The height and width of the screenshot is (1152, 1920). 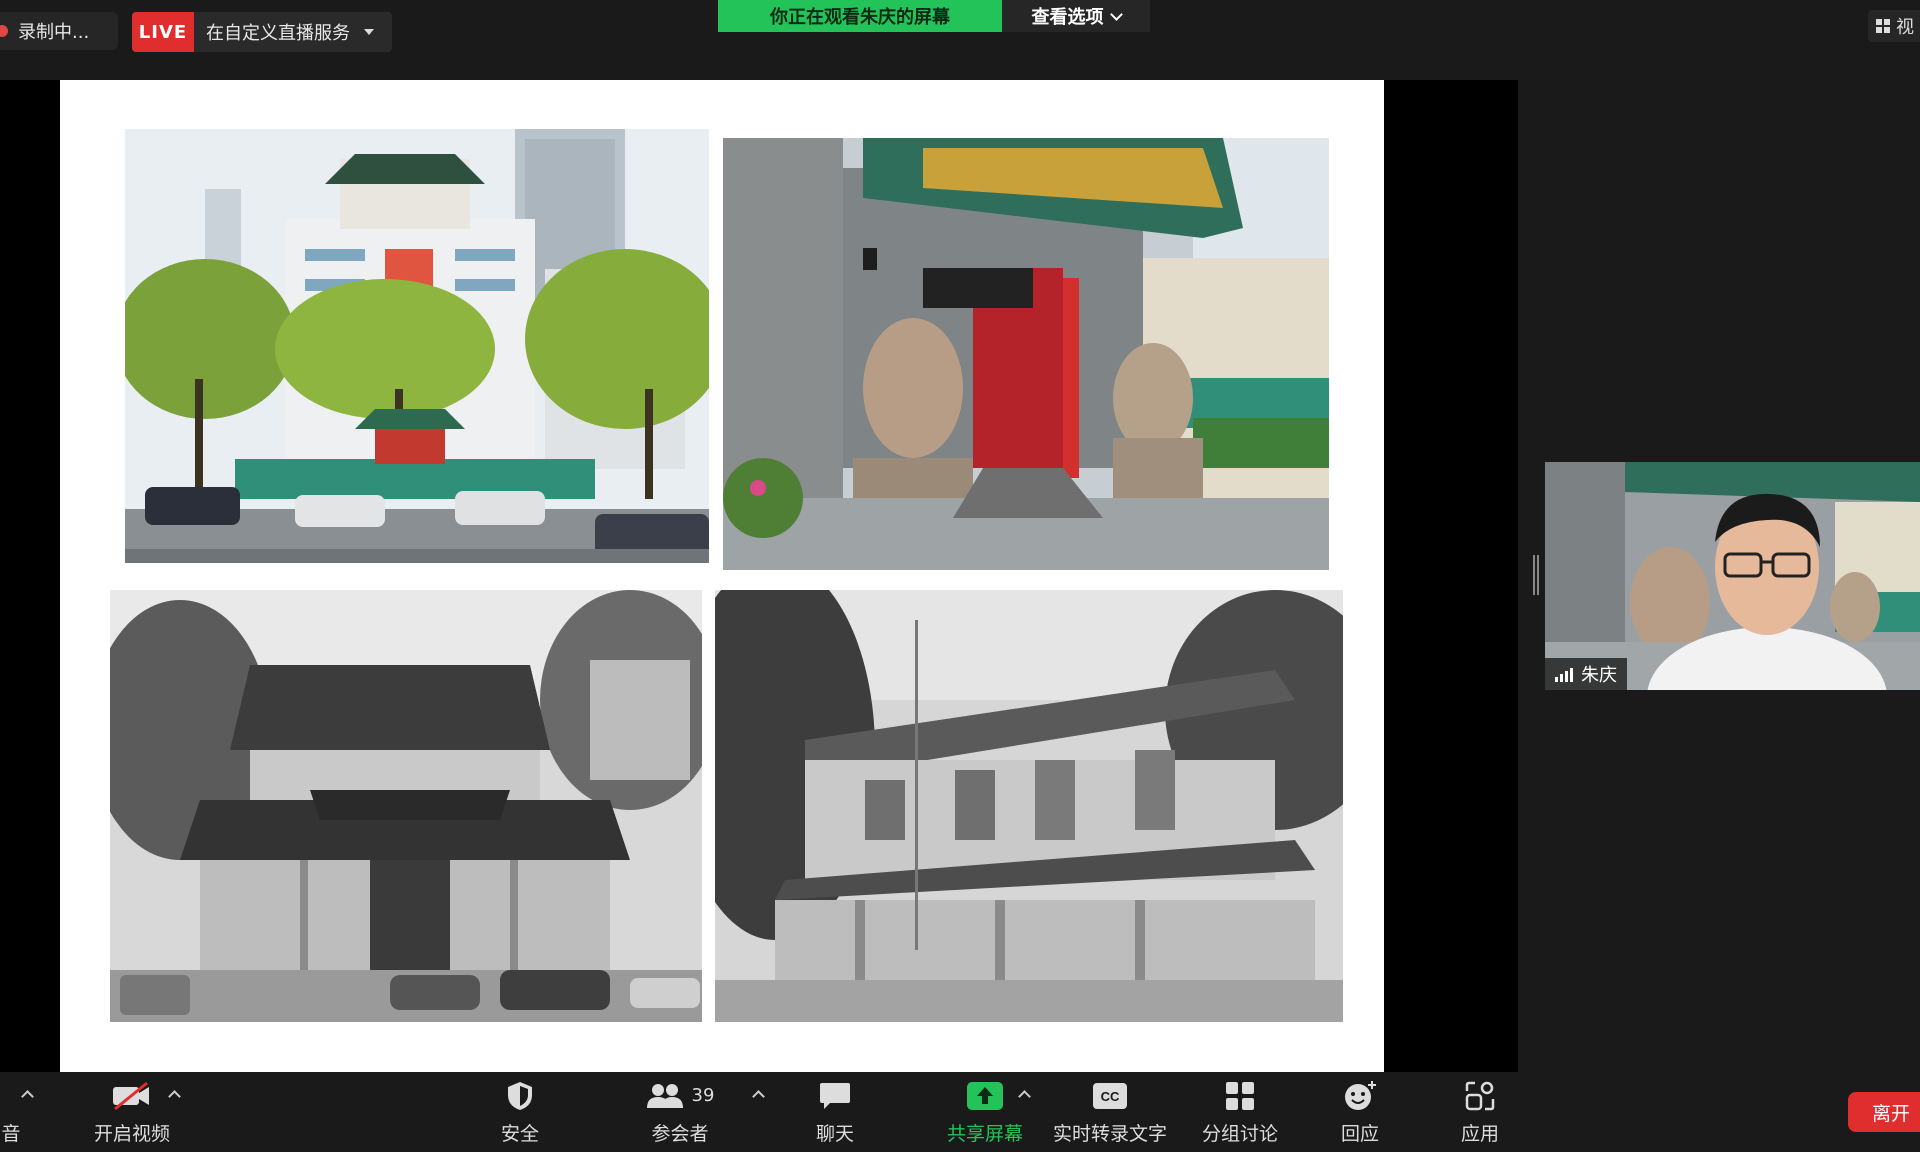 What do you see at coordinates (27, 1096) in the screenshot?
I see `audio-options-caret-icon` at bounding box center [27, 1096].